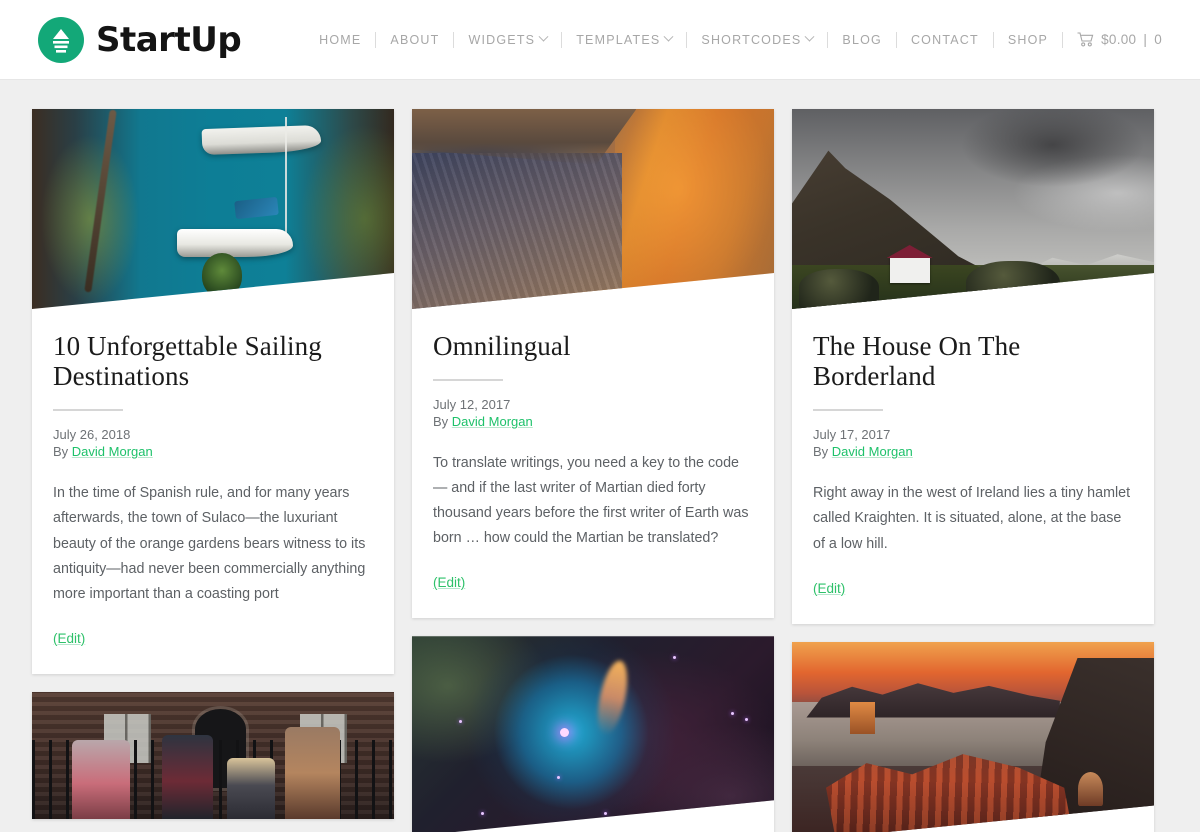 This screenshot has height=832, width=1200. I want to click on post-thumbnail-vernazza, so click(973, 736).